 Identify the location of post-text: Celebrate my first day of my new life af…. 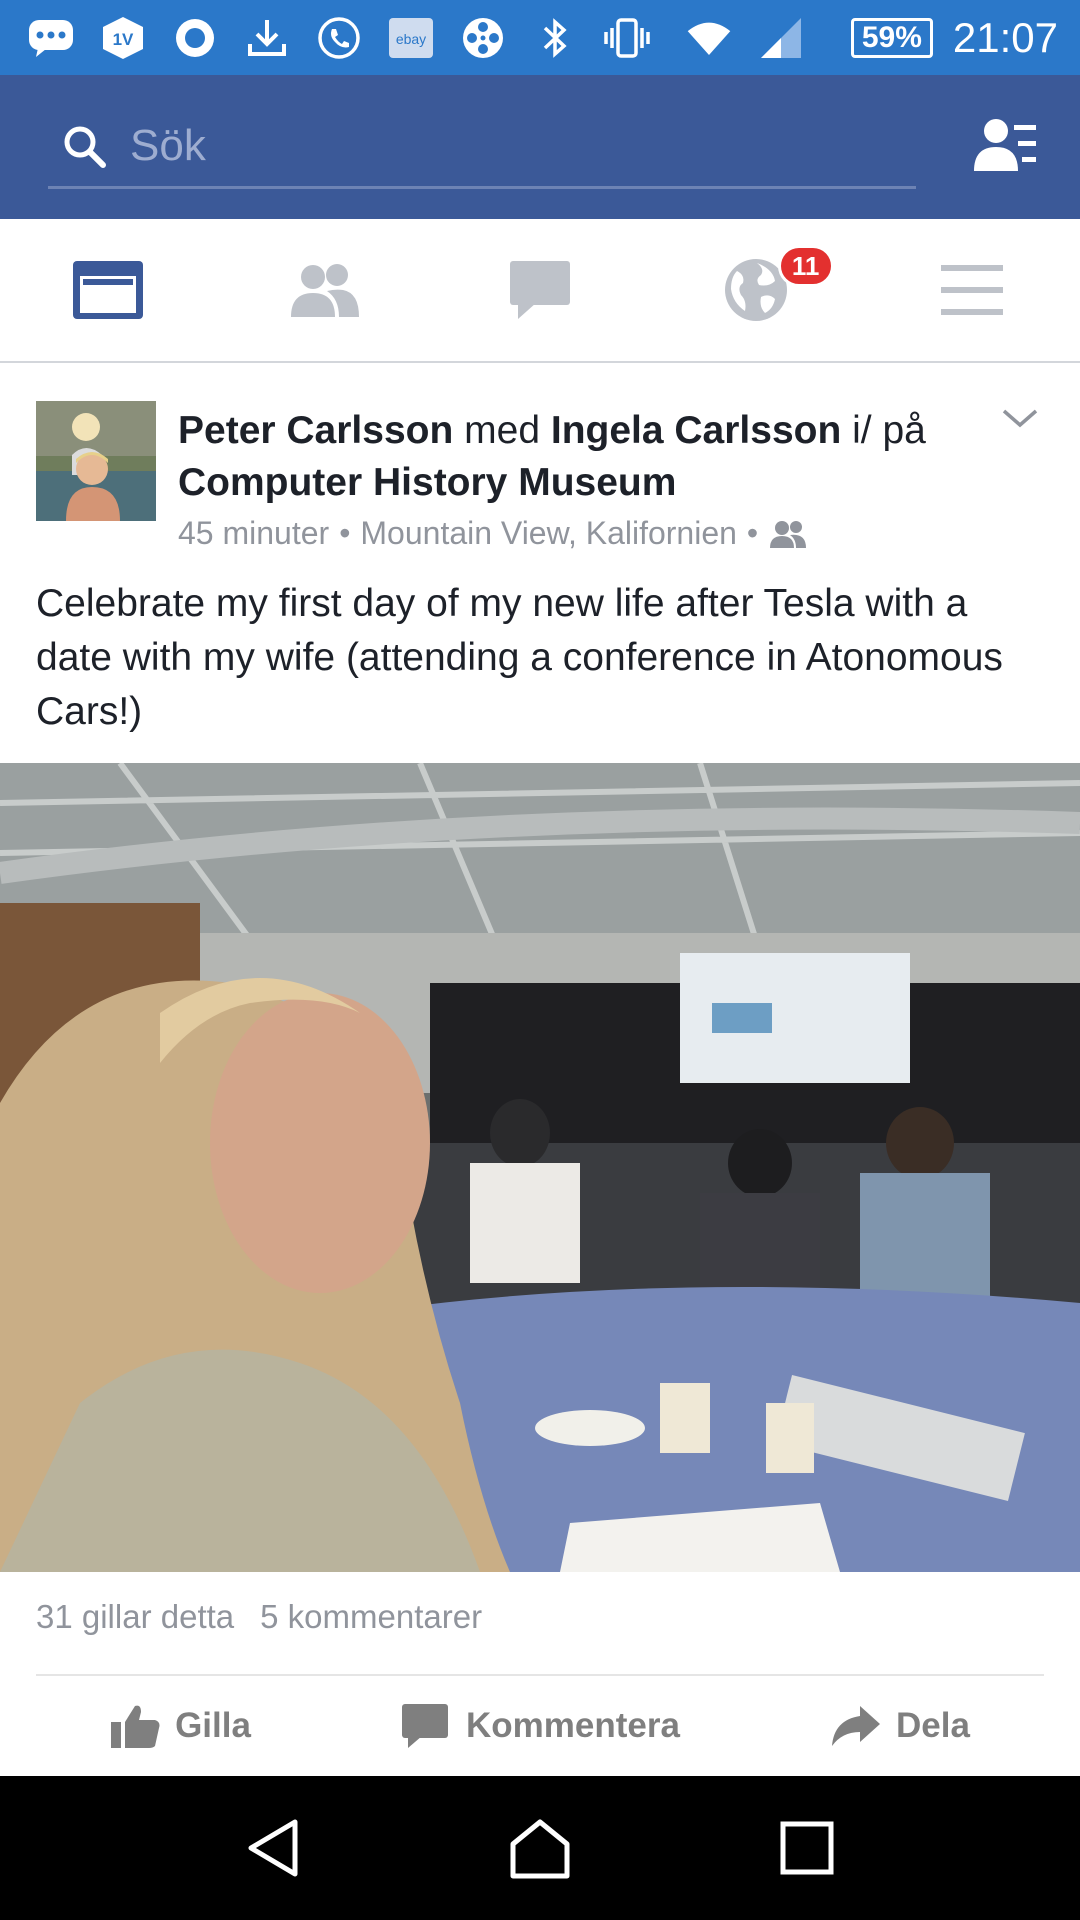
(519, 657).